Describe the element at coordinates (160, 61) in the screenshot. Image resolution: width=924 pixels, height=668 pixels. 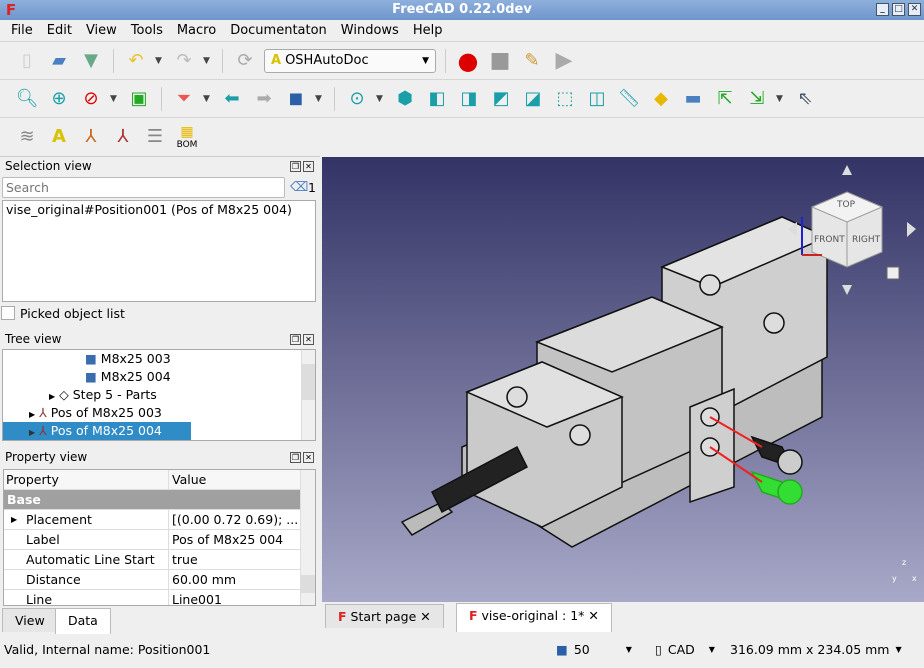
I see `undo-dropdown: ▼` at that location.